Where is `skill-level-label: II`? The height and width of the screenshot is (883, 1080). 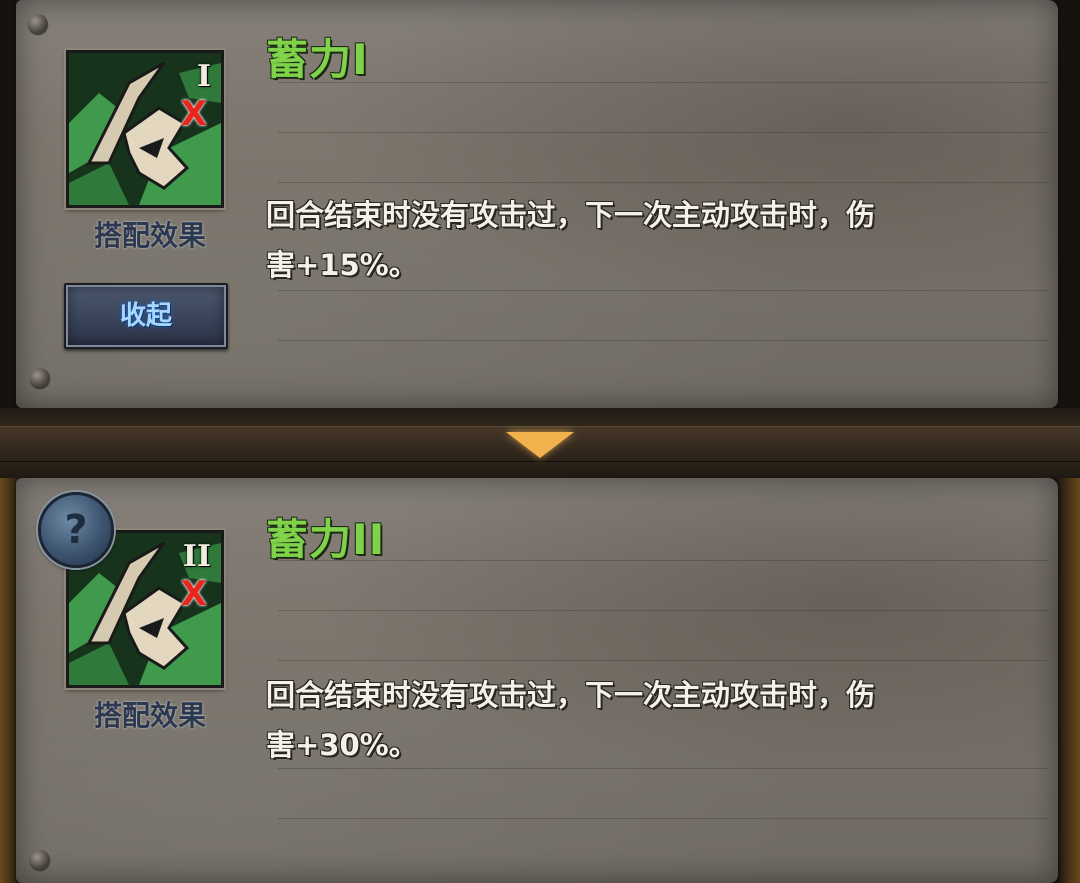 skill-level-label: II is located at coordinates (196, 556).